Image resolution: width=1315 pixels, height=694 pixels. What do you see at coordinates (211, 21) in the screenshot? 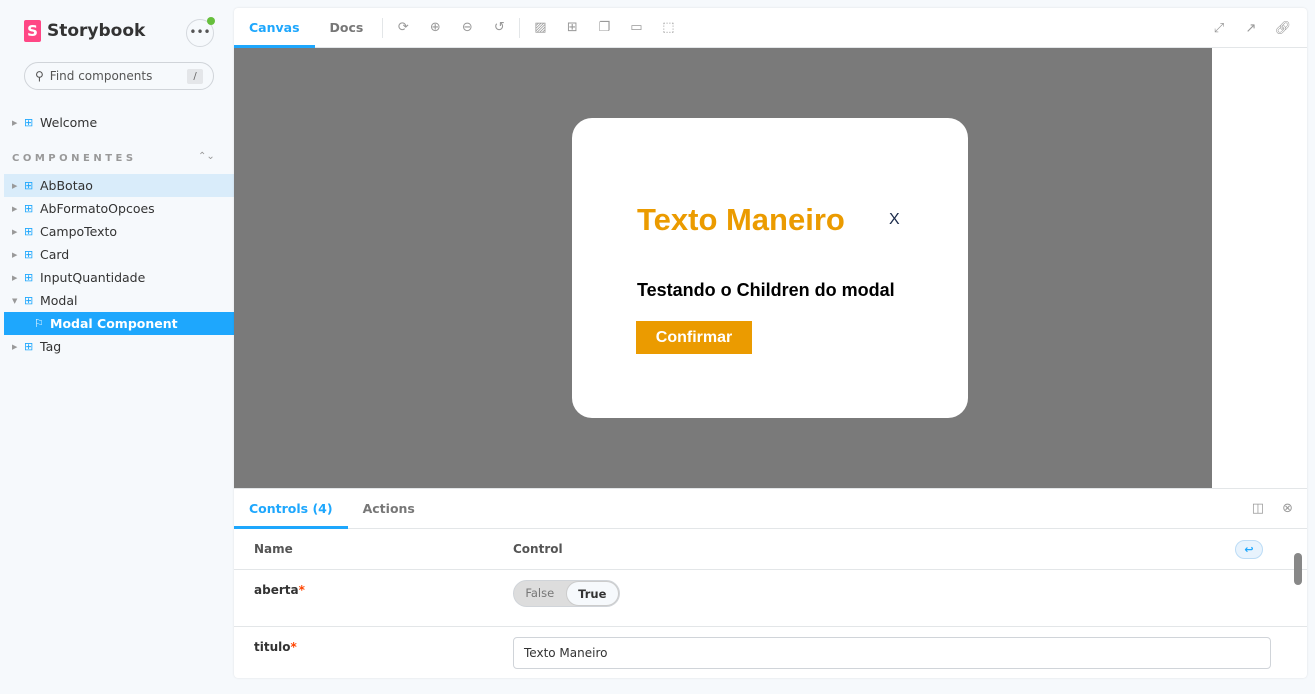
I see `status-dot` at bounding box center [211, 21].